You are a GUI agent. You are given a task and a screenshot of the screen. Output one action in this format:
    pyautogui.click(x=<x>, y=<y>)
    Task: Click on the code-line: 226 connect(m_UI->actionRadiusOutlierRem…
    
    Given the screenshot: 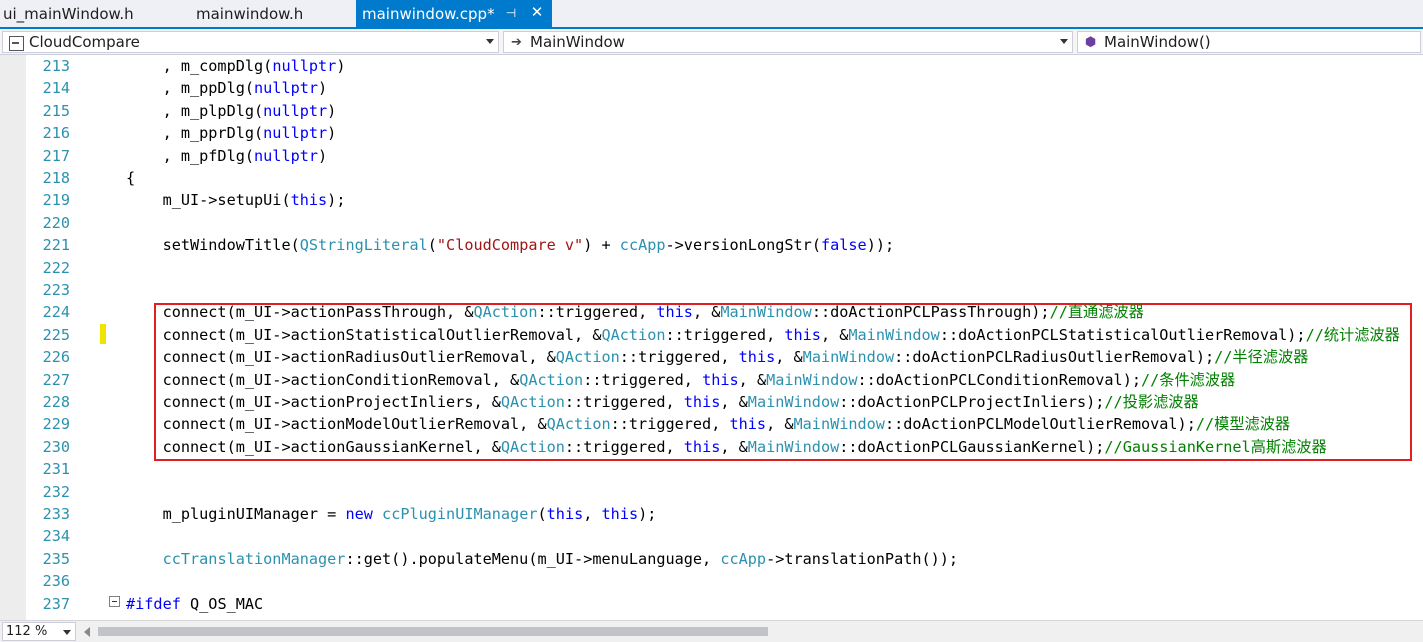 What is the action you would take?
    pyautogui.click(x=711, y=357)
    